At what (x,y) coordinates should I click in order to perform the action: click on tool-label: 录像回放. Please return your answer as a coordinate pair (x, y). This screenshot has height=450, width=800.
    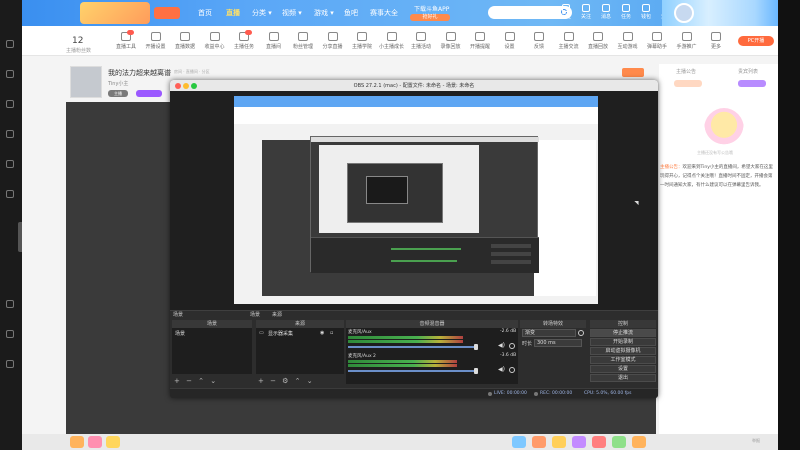
    Looking at the image, I should click on (450, 47).